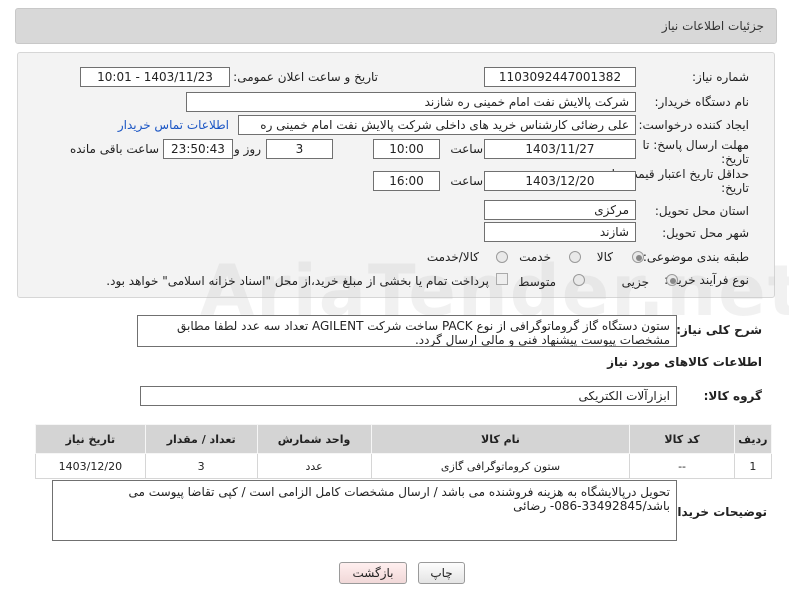  Describe the element at coordinates (682, 439) in the screenshot. I see `col-code-header: کد کالا` at that location.